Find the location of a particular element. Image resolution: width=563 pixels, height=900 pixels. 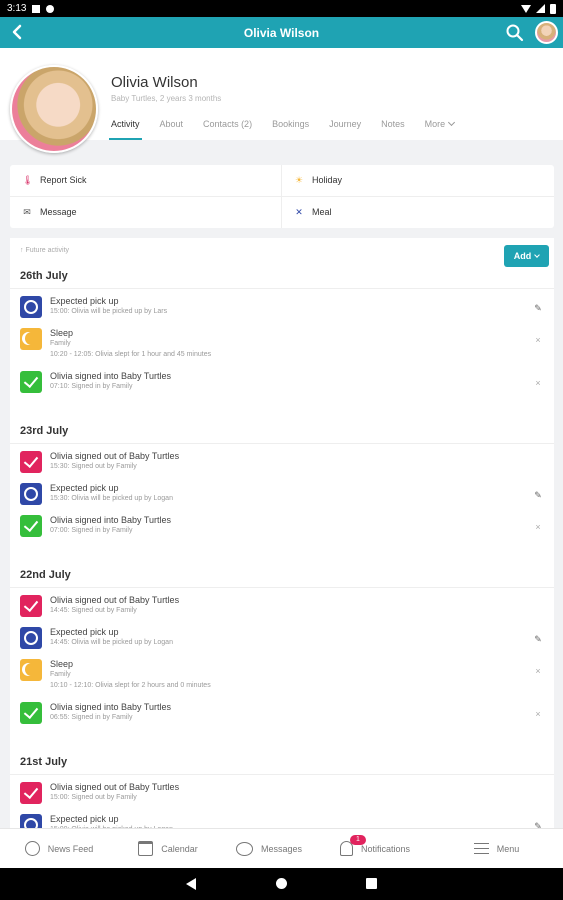

entry-detail: 15:00: Olivia will be picked up by Lars is located at coordinates (109, 311).